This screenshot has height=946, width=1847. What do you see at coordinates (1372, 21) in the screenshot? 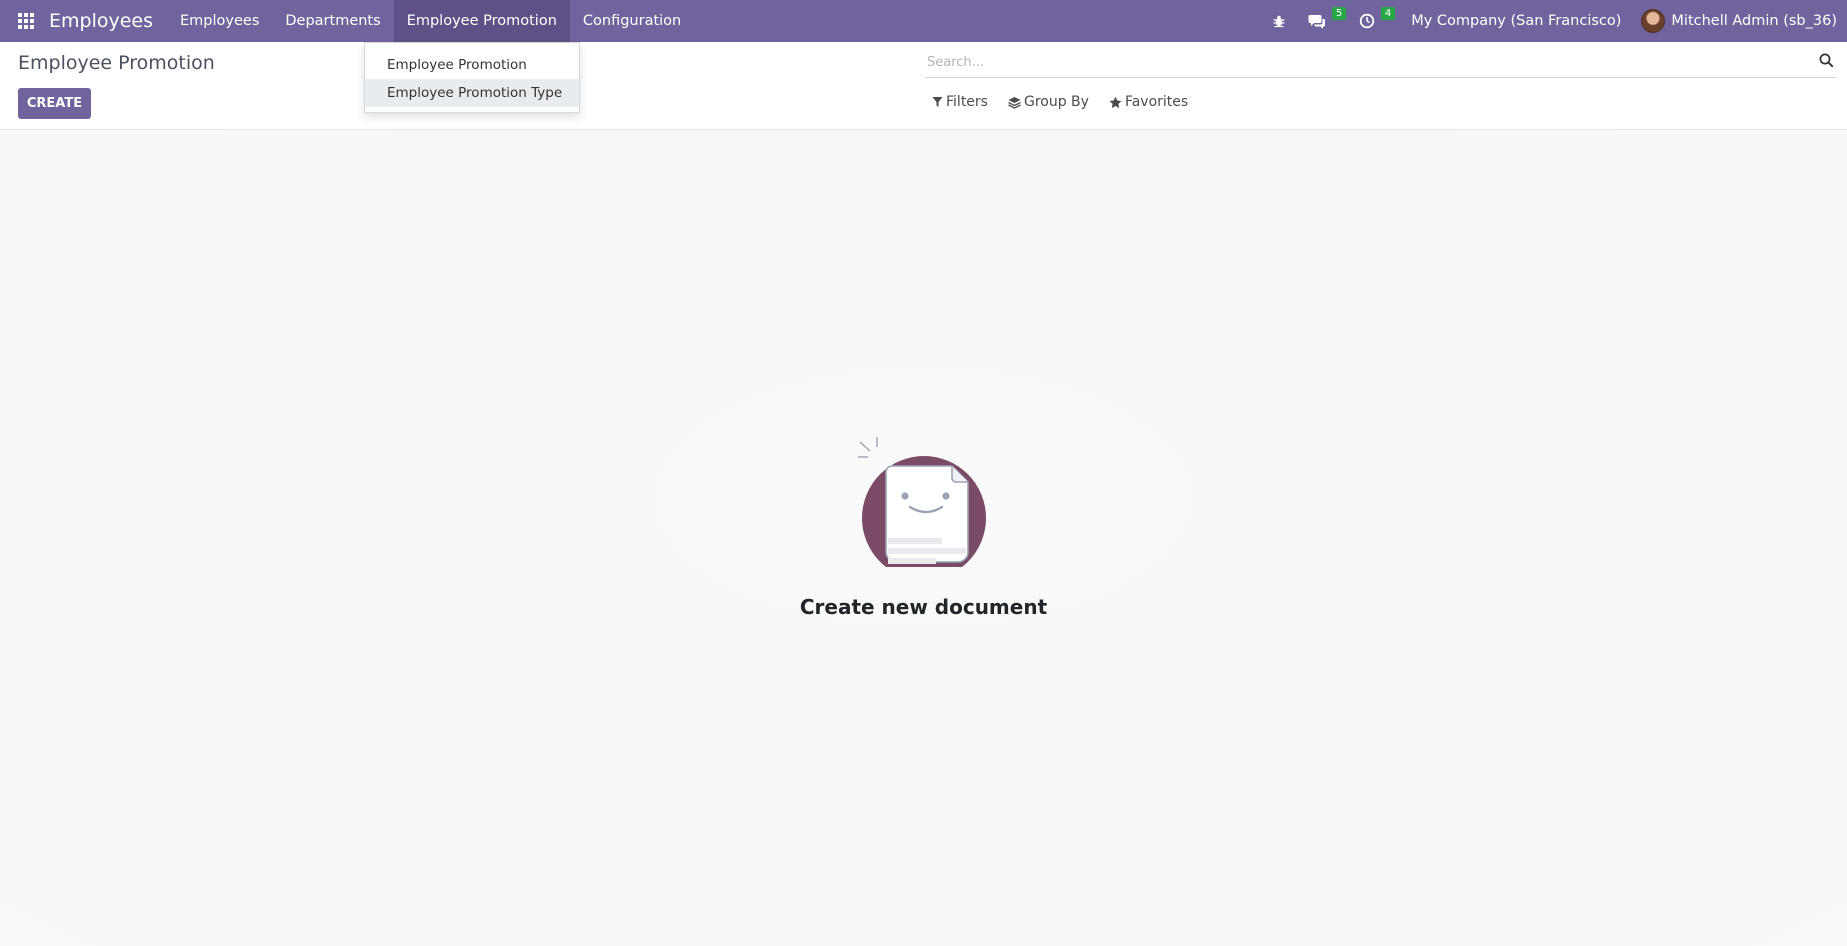
I see `activities-clock-icon: 4` at bounding box center [1372, 21].